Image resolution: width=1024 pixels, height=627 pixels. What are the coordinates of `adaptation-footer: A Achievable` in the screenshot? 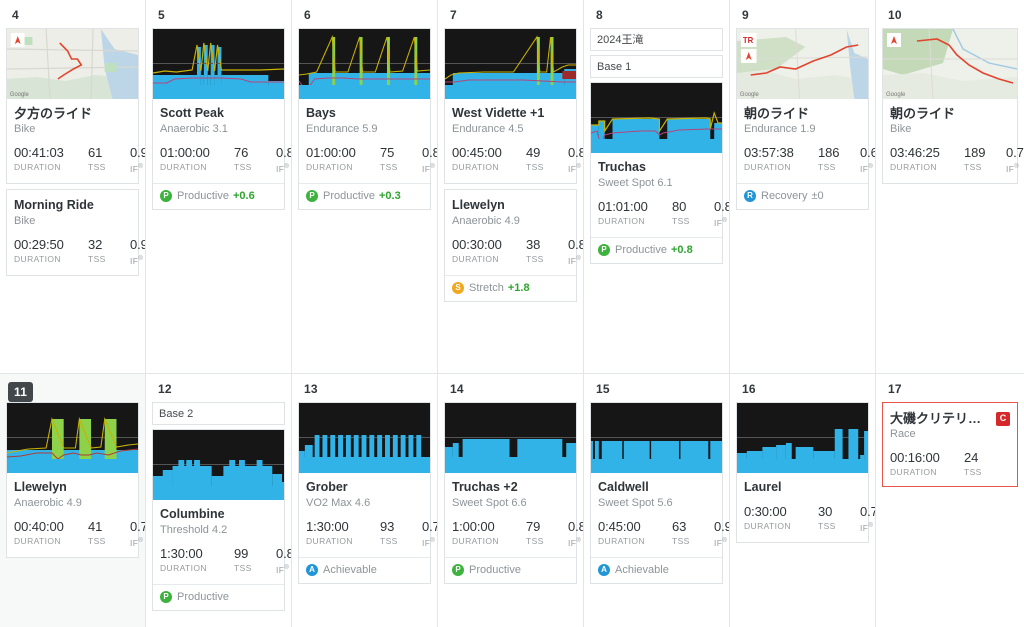 It's located at (656, 569).